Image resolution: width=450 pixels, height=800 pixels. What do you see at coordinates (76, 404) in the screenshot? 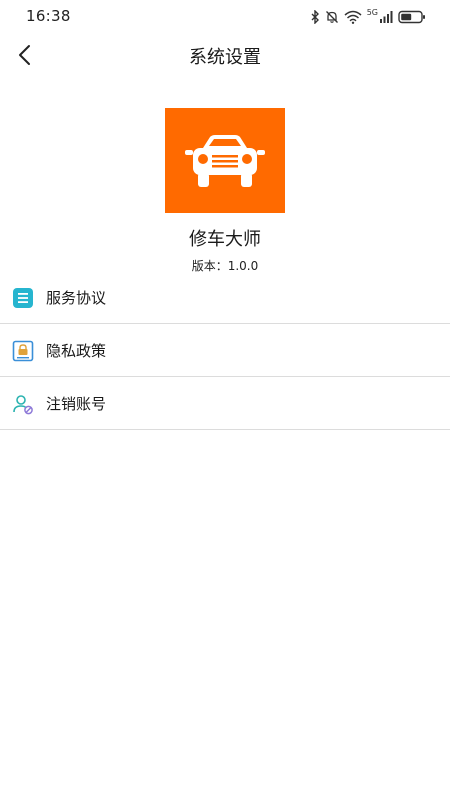
I see `menu-item-label: 注销账号` at bounding box center [76, 404].